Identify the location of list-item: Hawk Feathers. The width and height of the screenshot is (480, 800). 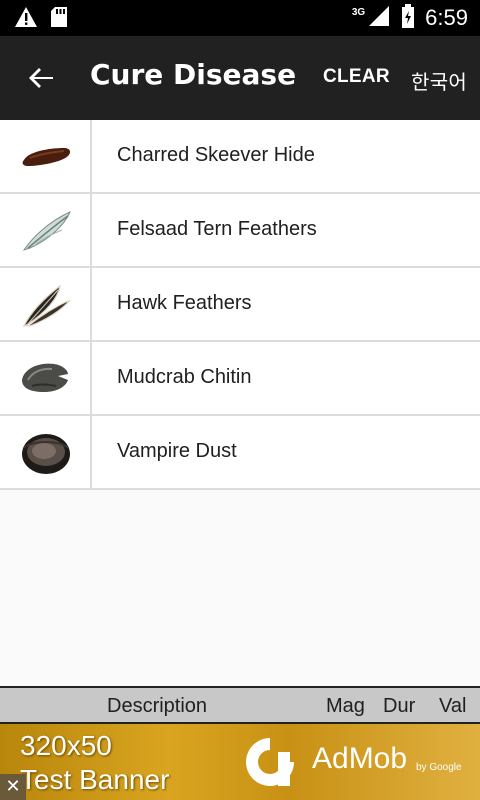
(240, 305).